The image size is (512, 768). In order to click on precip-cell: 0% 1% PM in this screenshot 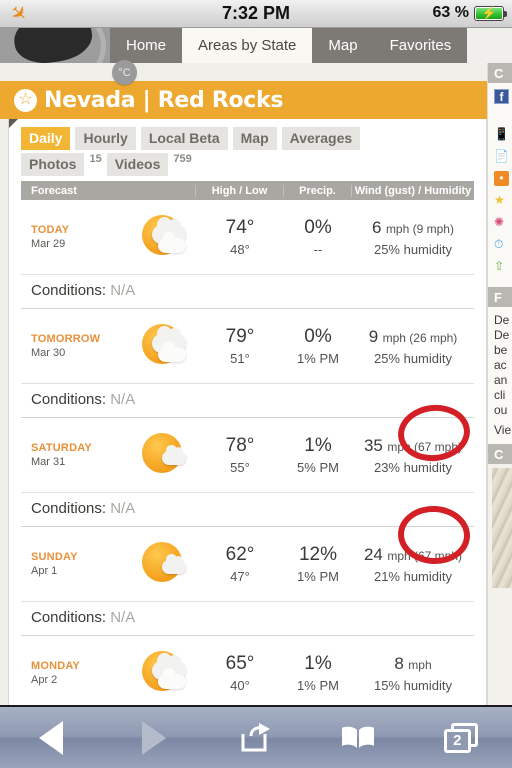, I will do `click(318, 346)`.